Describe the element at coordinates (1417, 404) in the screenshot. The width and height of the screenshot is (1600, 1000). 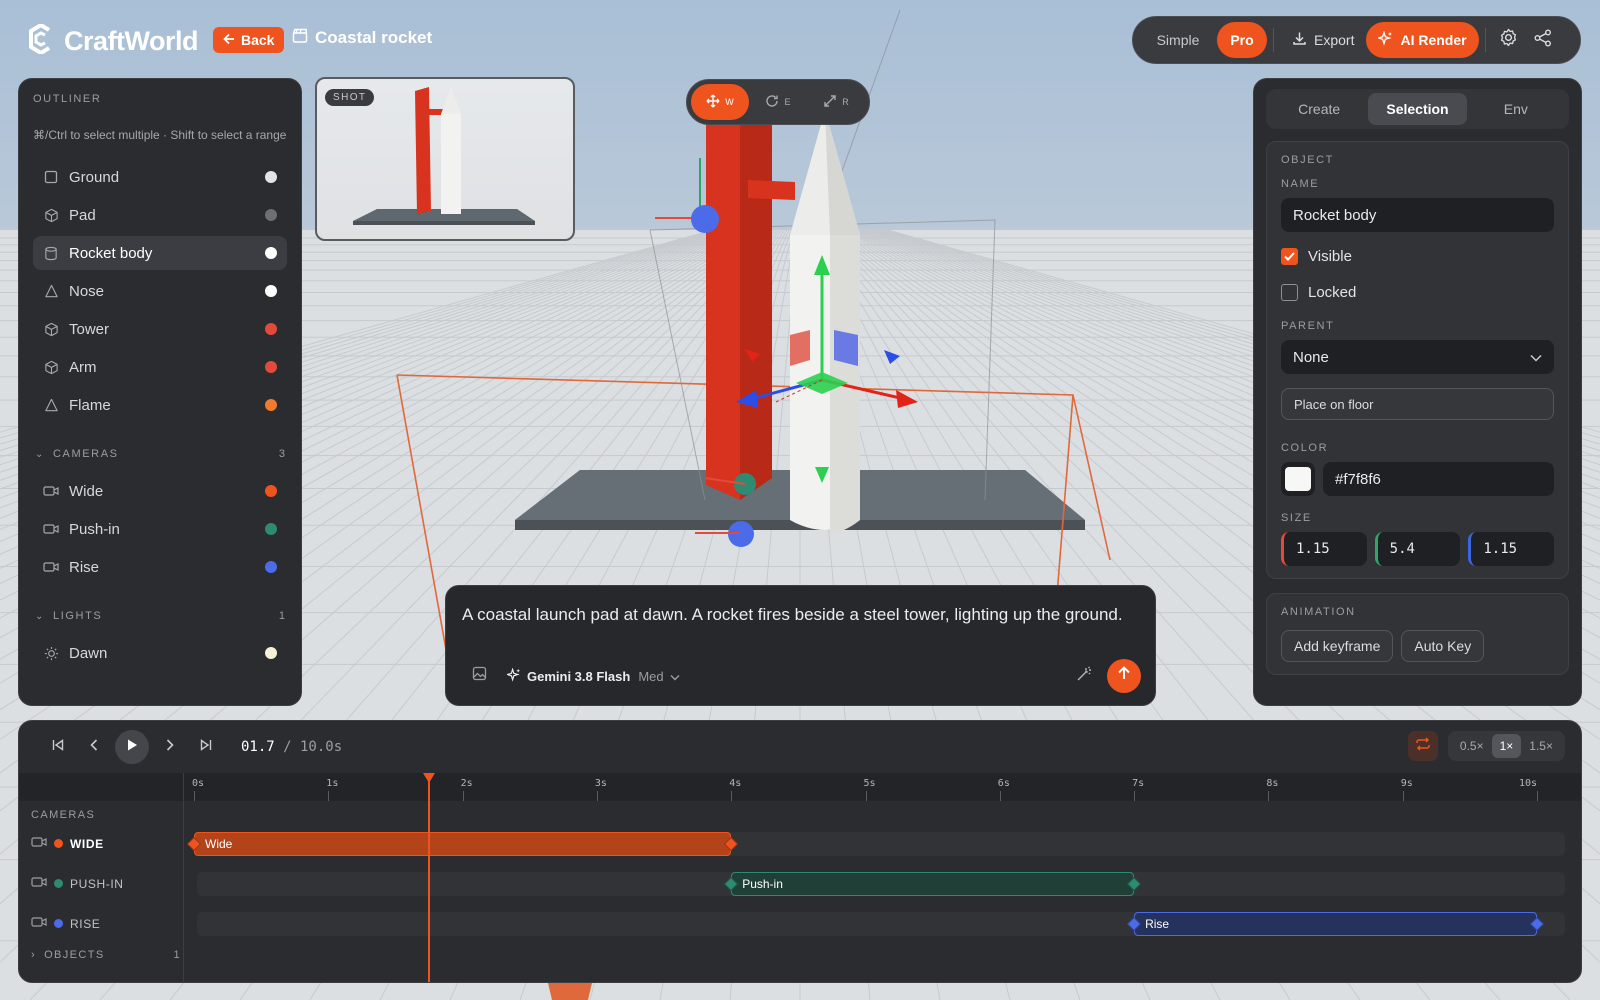
I see `place-on-floor-button: Place on floor` at that location.